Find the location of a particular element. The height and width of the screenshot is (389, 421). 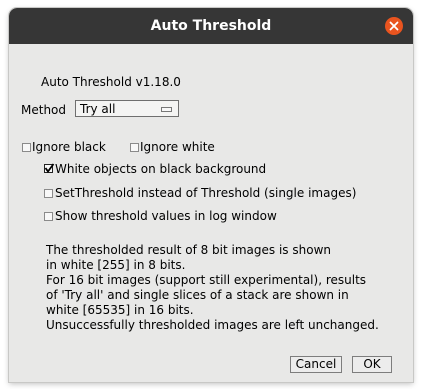

show-values-checkbox is located at coordinates (48, 216).